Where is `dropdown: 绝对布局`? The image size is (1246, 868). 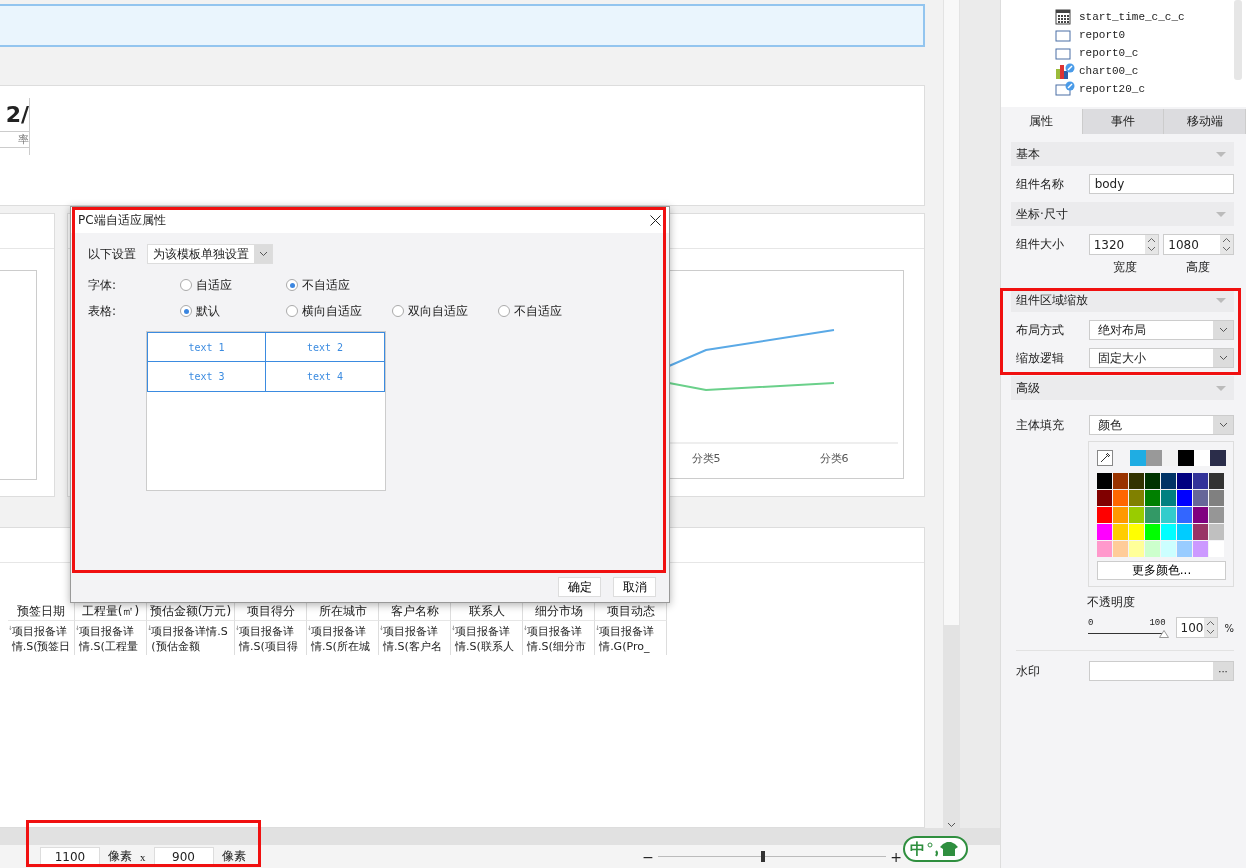
dropdown: 绝对布局 is located at coordinates (1161, 330).